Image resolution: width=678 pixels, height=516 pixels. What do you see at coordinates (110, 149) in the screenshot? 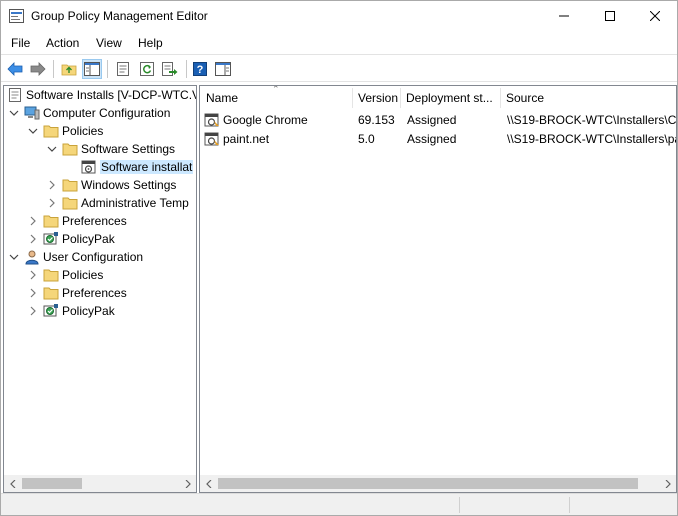
I see `tree-item-software-settings: Software Settings` at bounding box center [110, 149].